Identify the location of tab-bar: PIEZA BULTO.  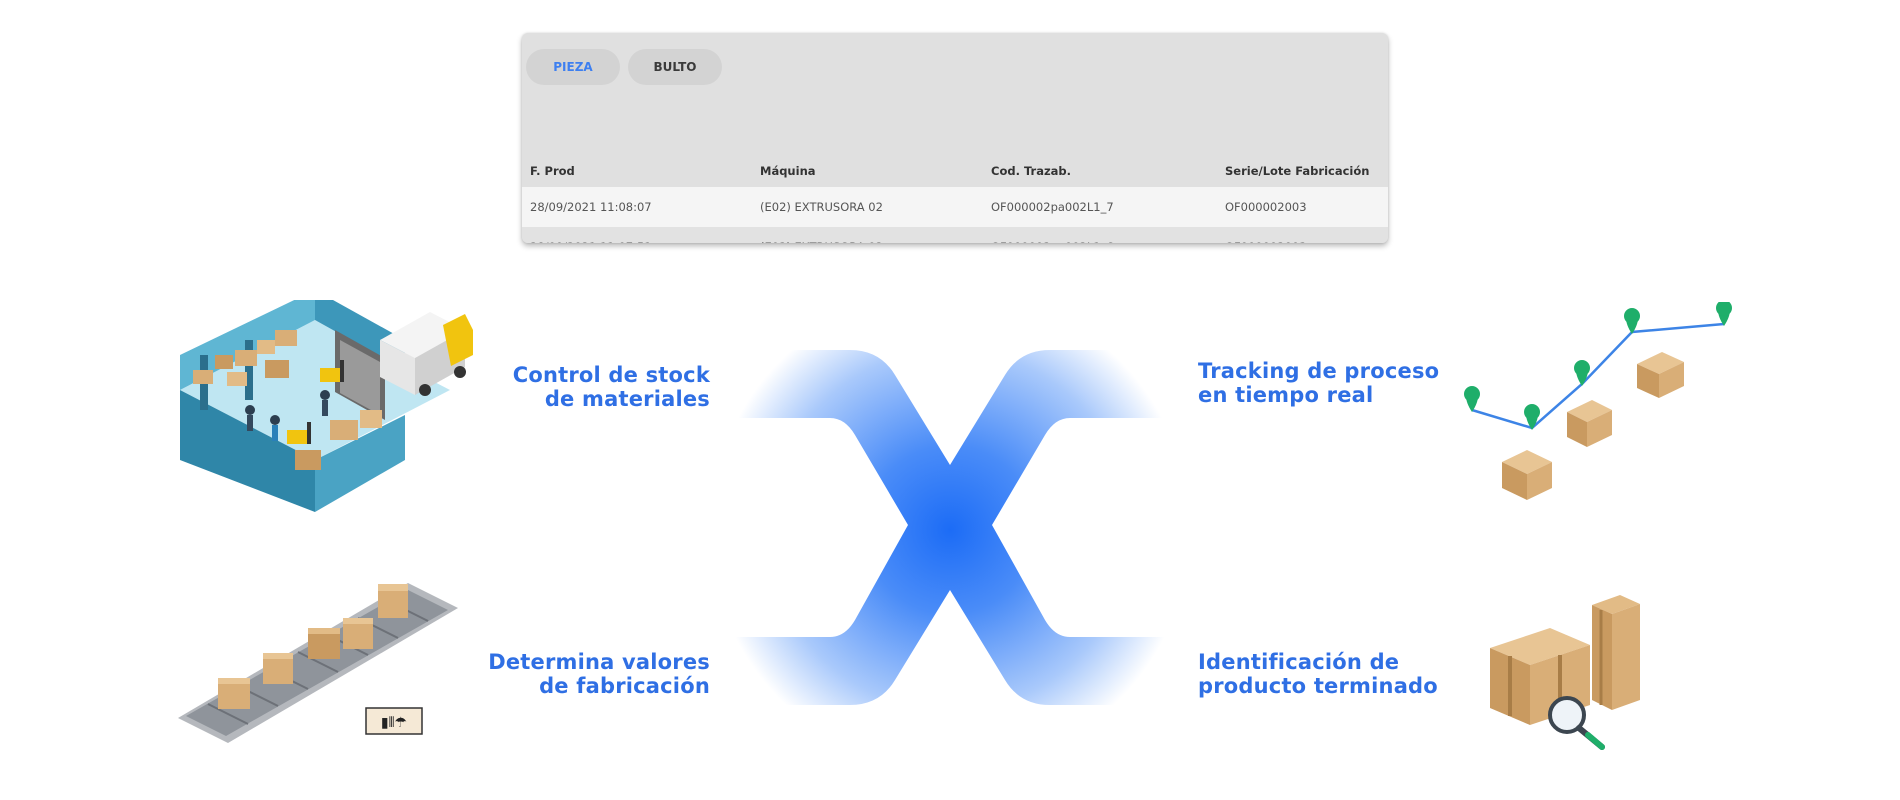
(624, 67).